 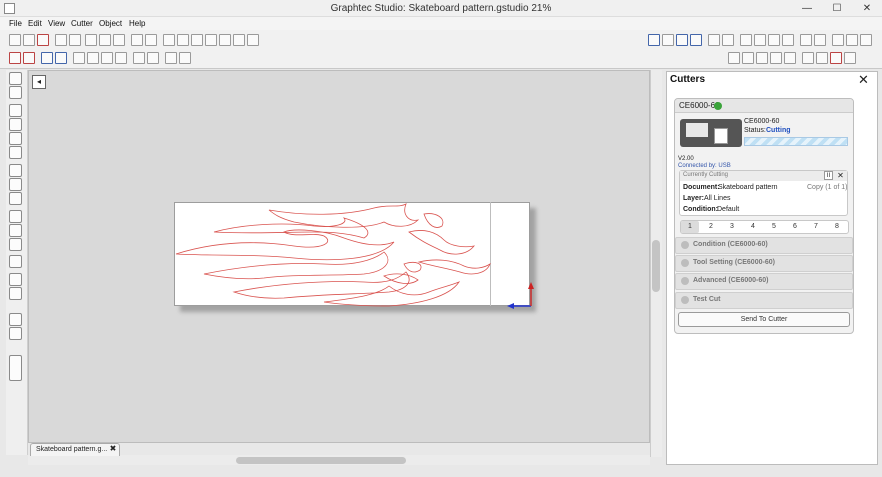 What do you see at coordinates (211, 40) in the screenshot?
I see `zoom-selection-icon` at bounding box center [211, 40].